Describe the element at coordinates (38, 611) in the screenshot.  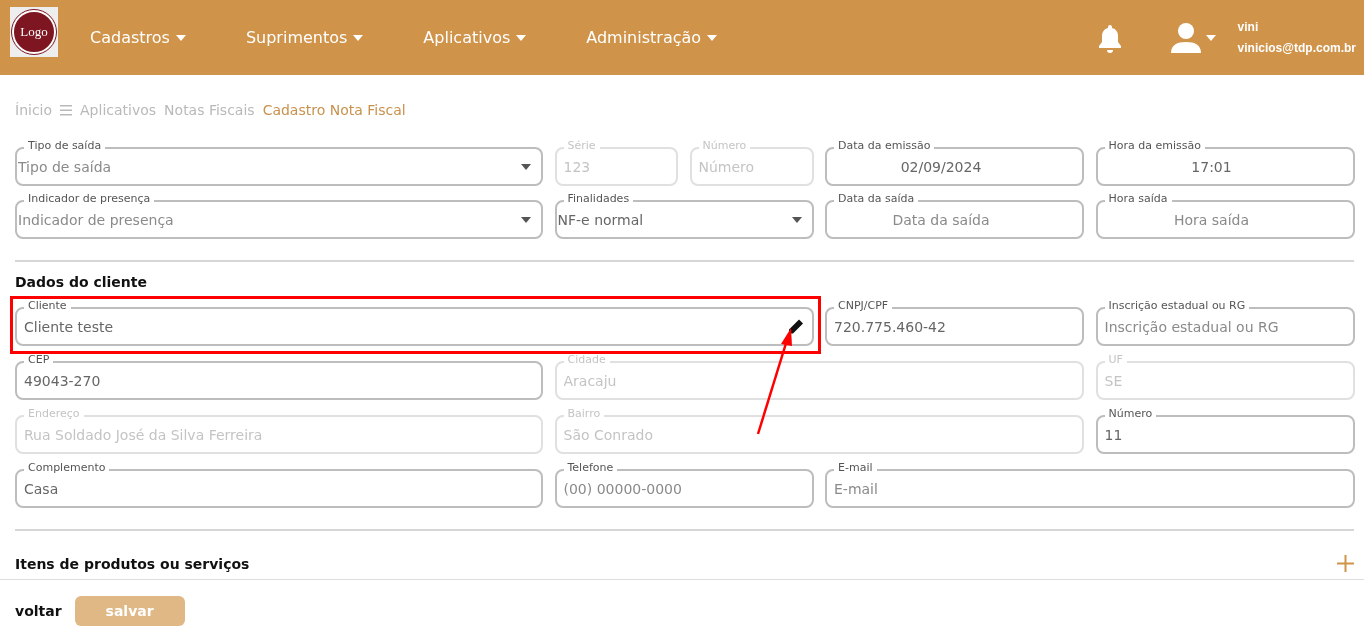
I see `back-link: voltar` at that location.